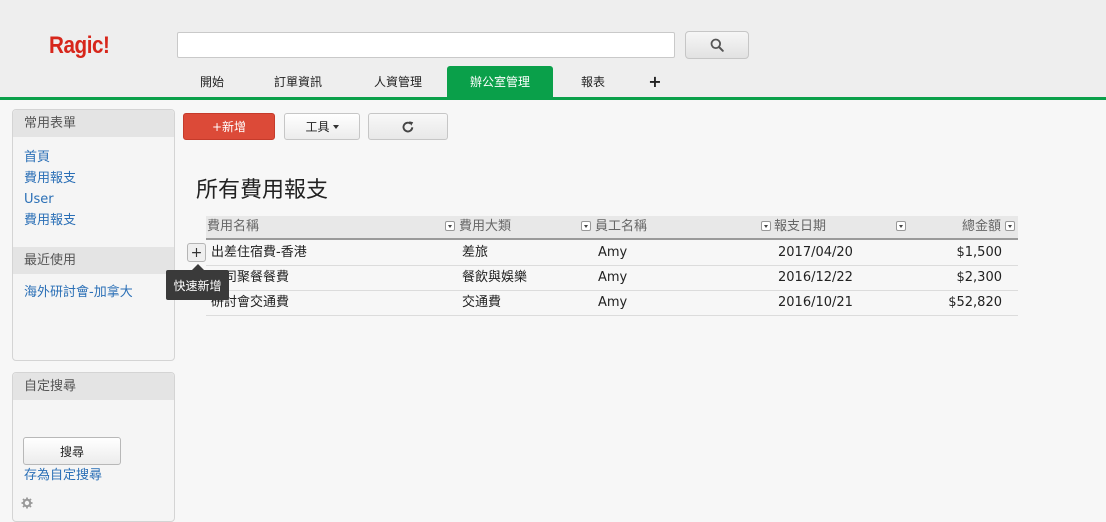  Describe the element at coordinates (233, 227) in the screenshot. I see `column-header-expense-name: 費用名稱` at that location.